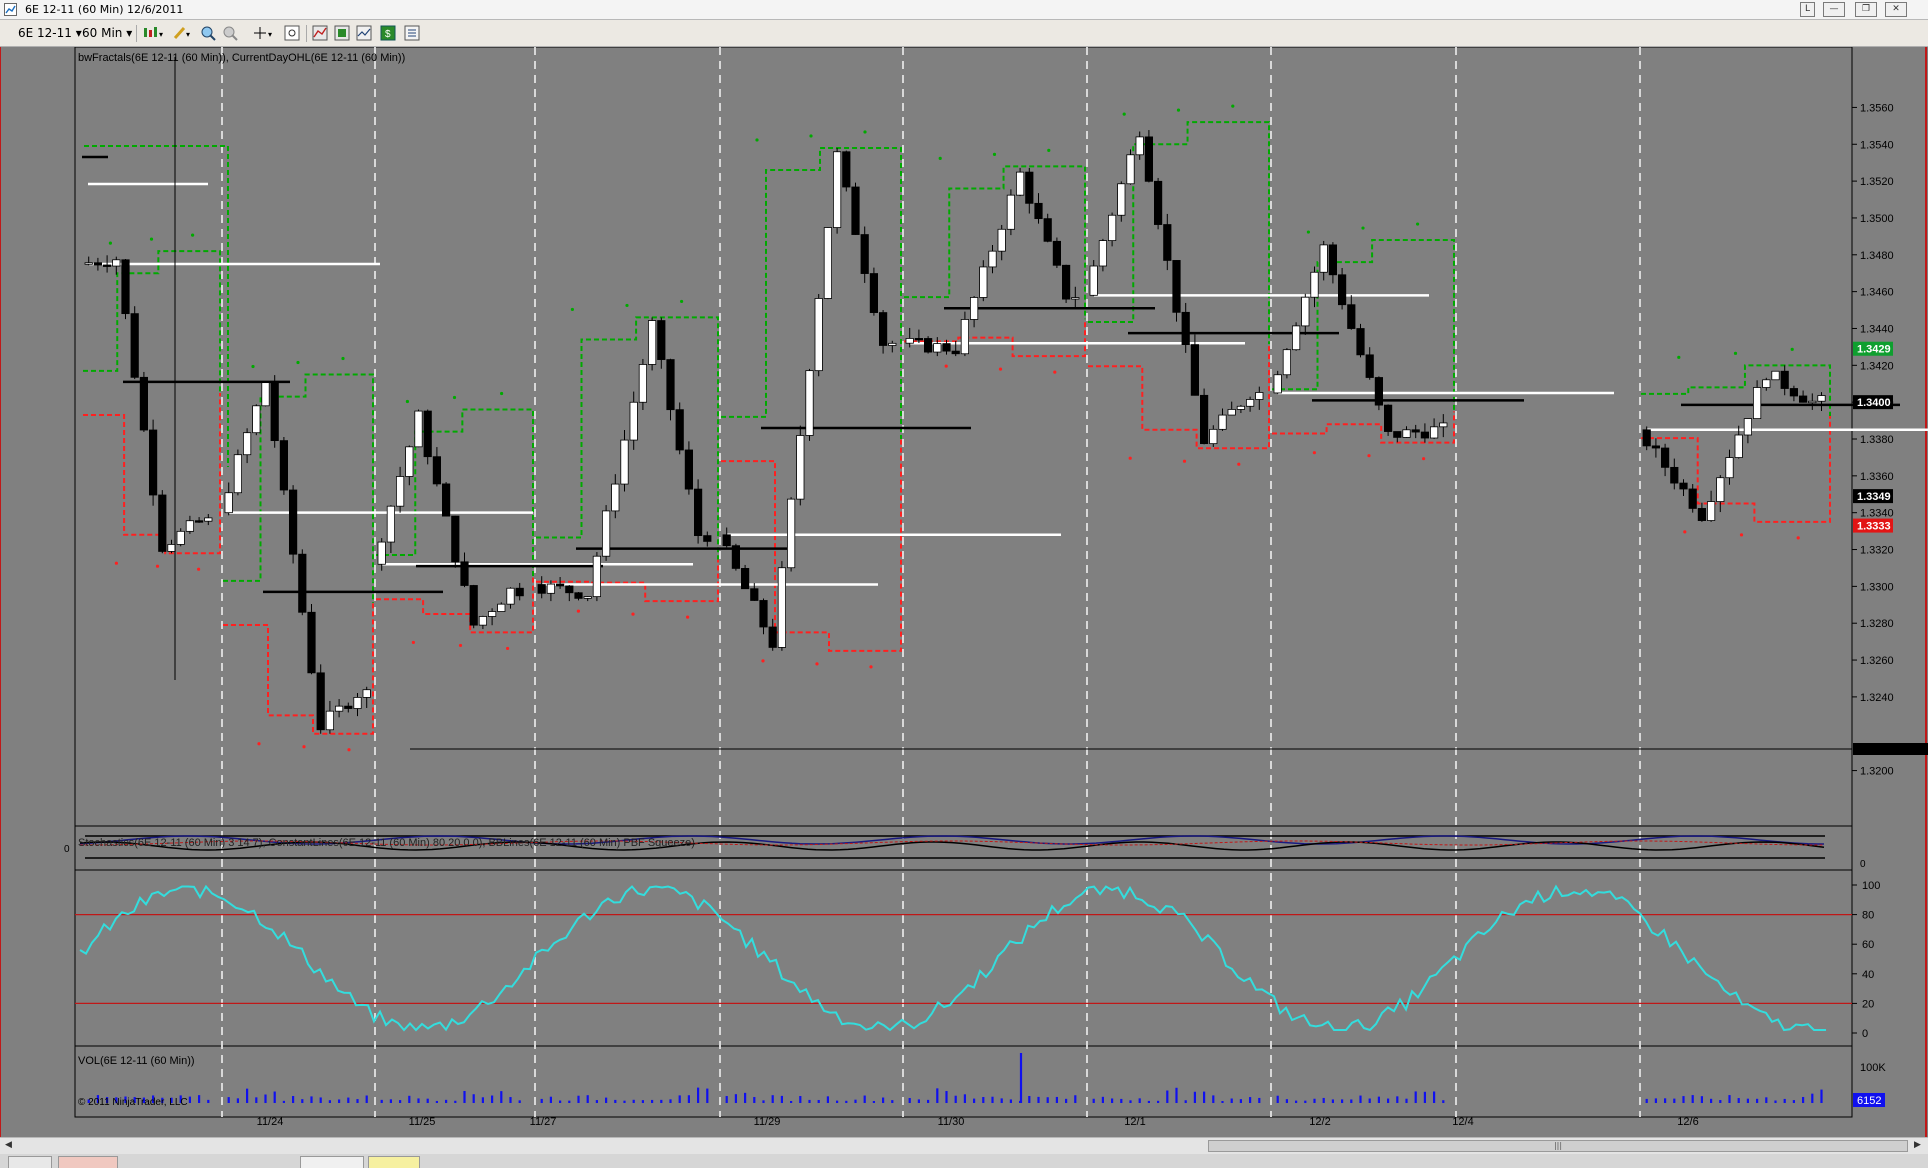 This screenshot has width=1928, height=1168. I want to click on dollar-icon: $, so click(388, 33).